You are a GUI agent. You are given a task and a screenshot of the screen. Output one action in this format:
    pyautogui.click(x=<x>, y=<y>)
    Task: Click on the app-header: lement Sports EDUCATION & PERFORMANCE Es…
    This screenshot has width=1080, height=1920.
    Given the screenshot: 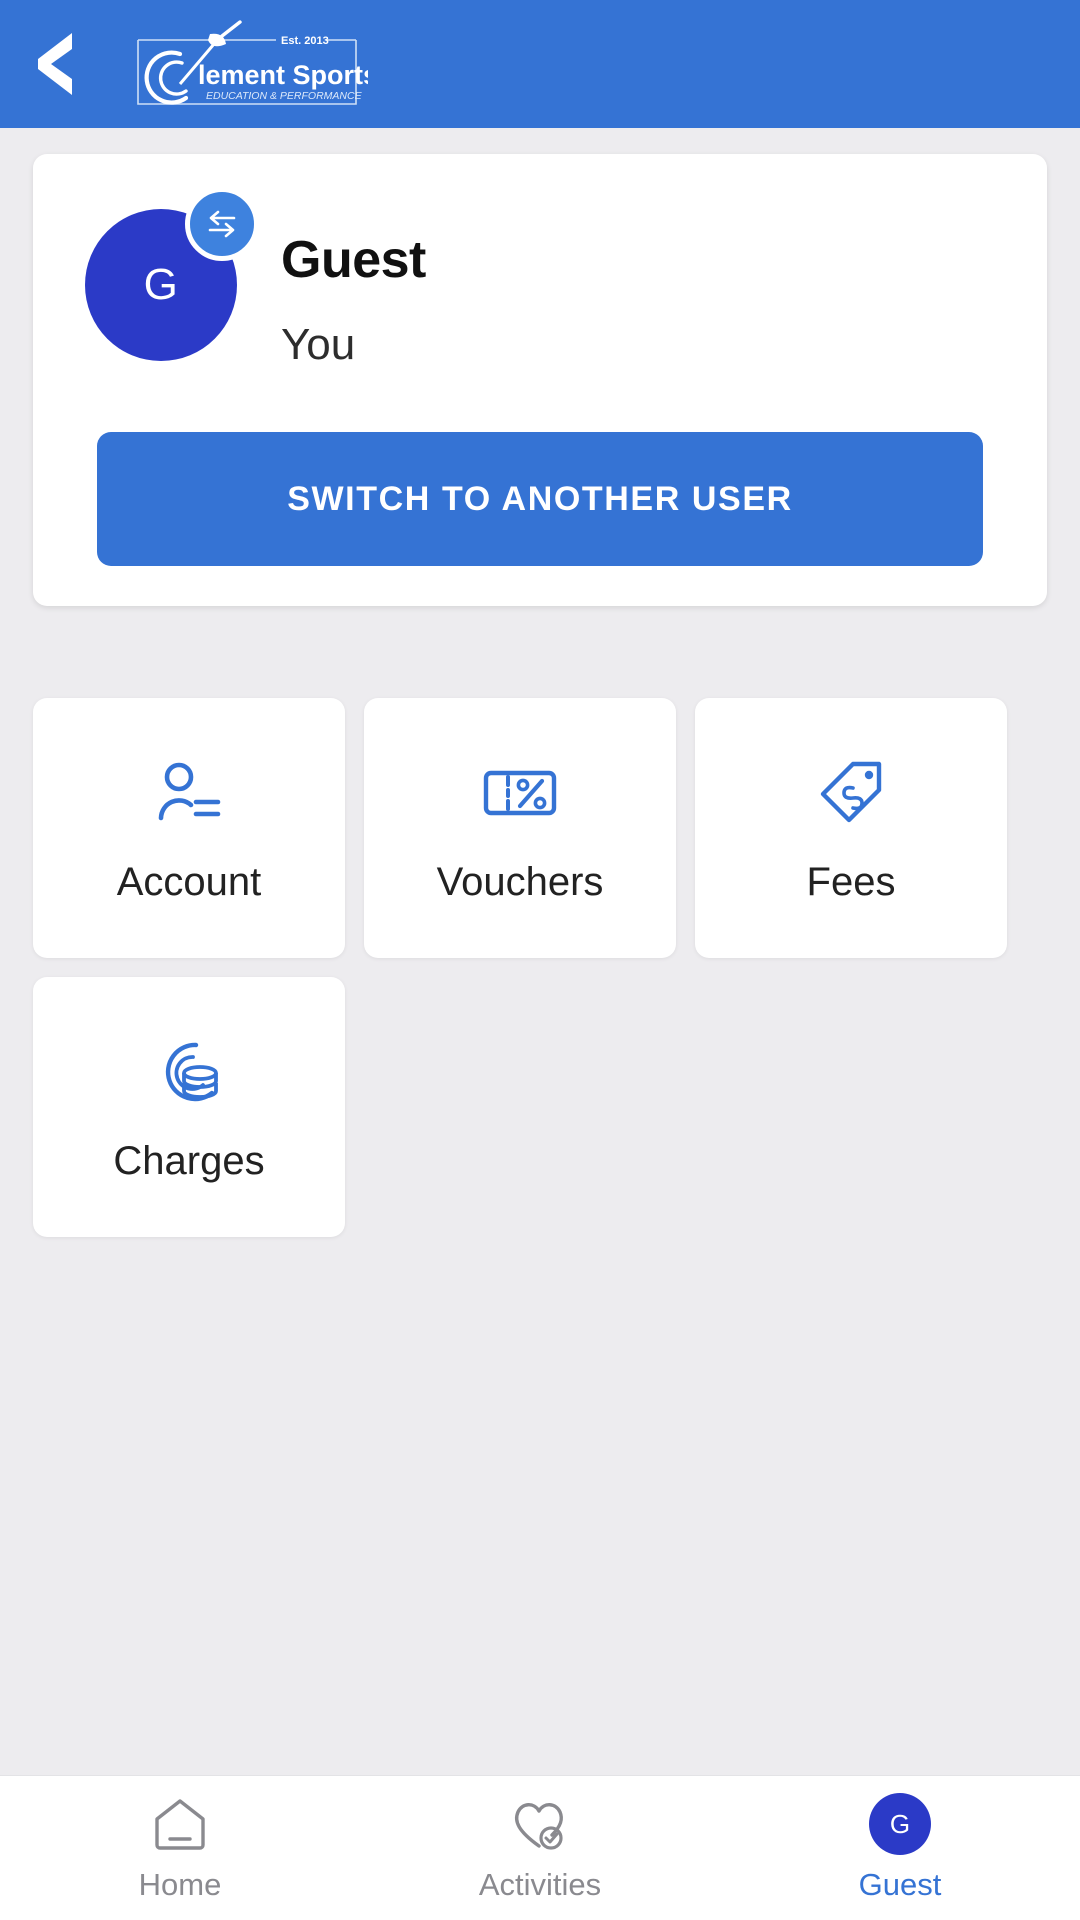 What is the action you would take?
    pyautogui.click(x=540, y=64)
    